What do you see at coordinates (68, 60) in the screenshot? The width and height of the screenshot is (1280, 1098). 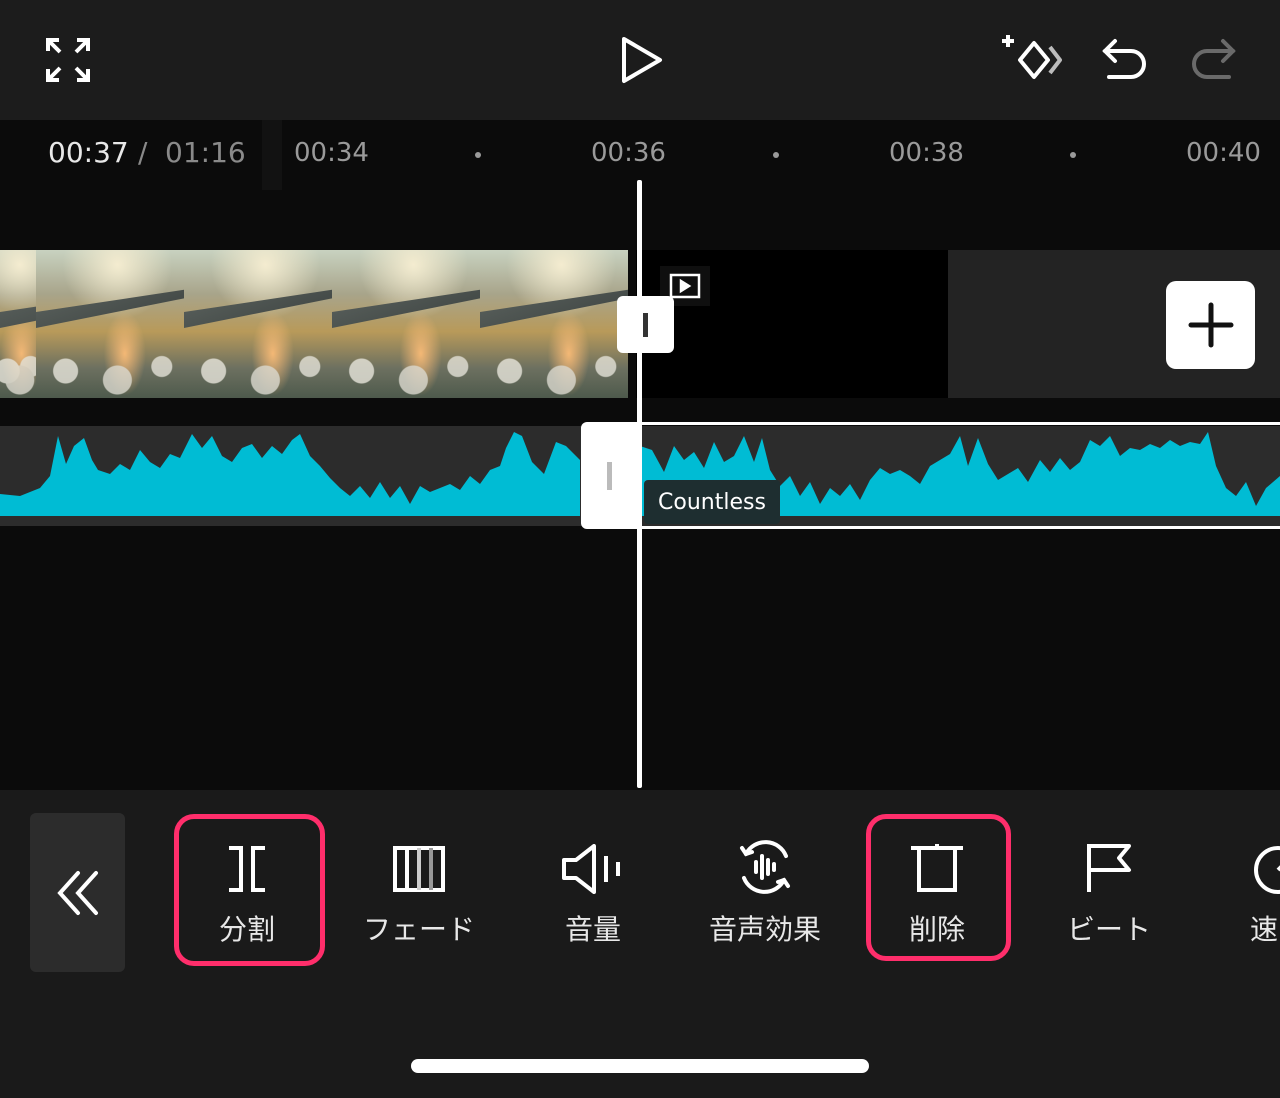 I see `fullscreen-icon` at bounding box center [68, 60].